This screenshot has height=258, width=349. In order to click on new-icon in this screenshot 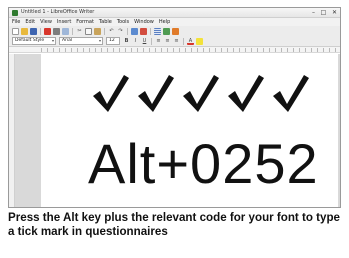, I will do `click(15, 31)`.